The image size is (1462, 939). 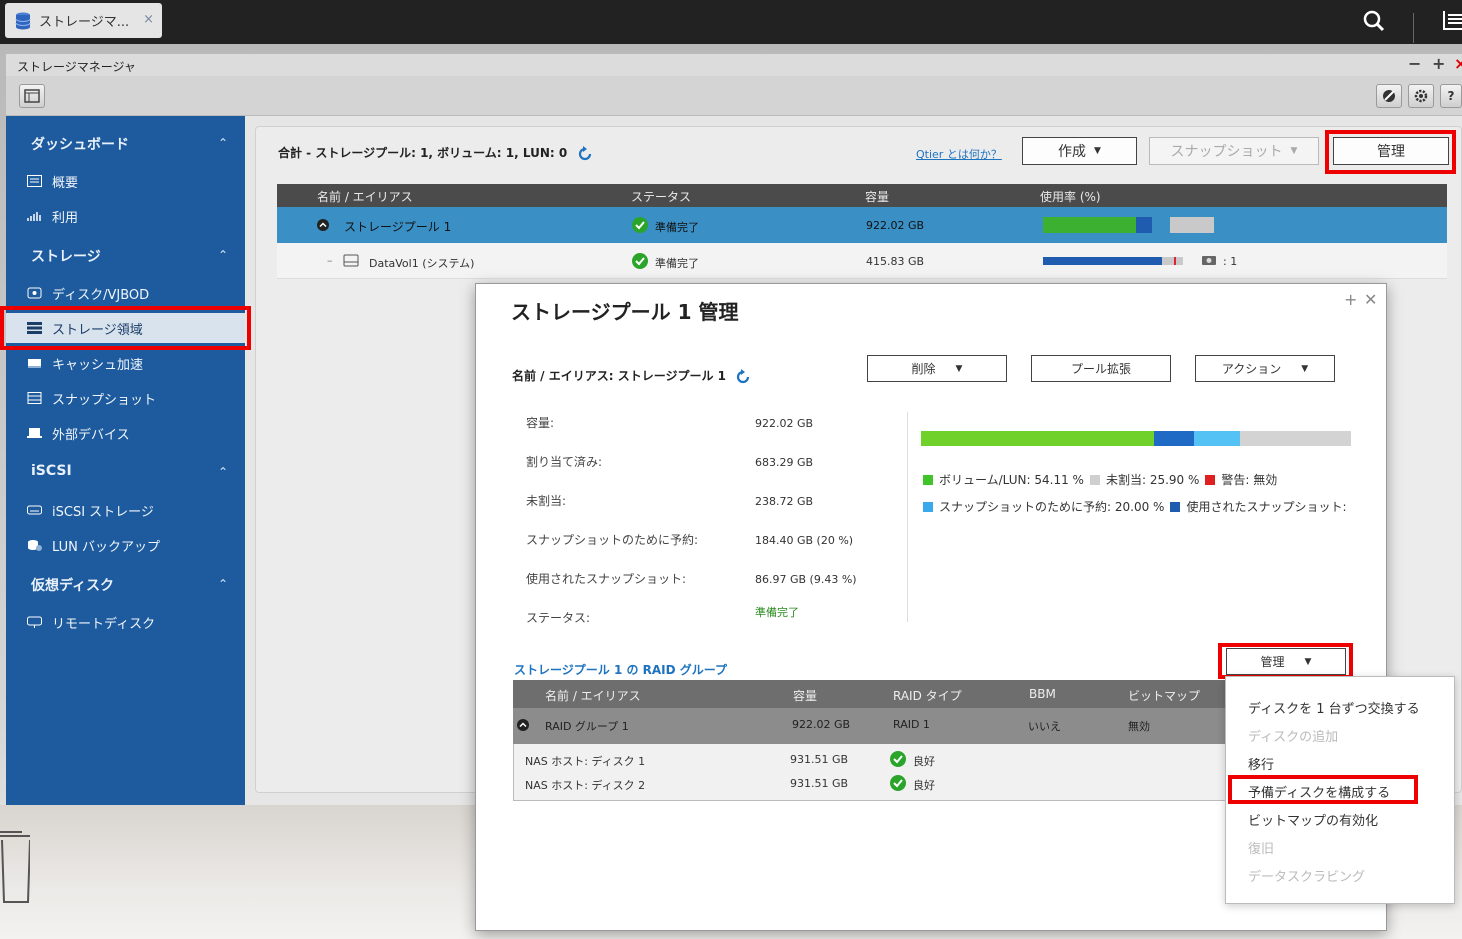 I want to click on table-header: 名前 / エイリアス 容量 RAID タイプ BBM ビットマップ, so click(x=872, y=694).